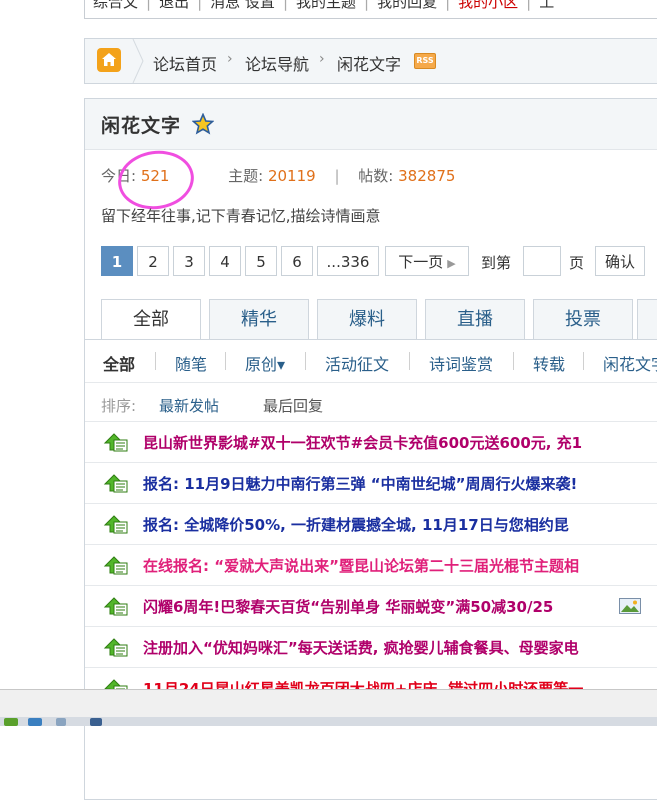 This screenshot has height=800, width=657. What do you see at coordinates (203, 124) in the screenshot?
I see `favorite-star-icon` at bounding box center [203, 124].